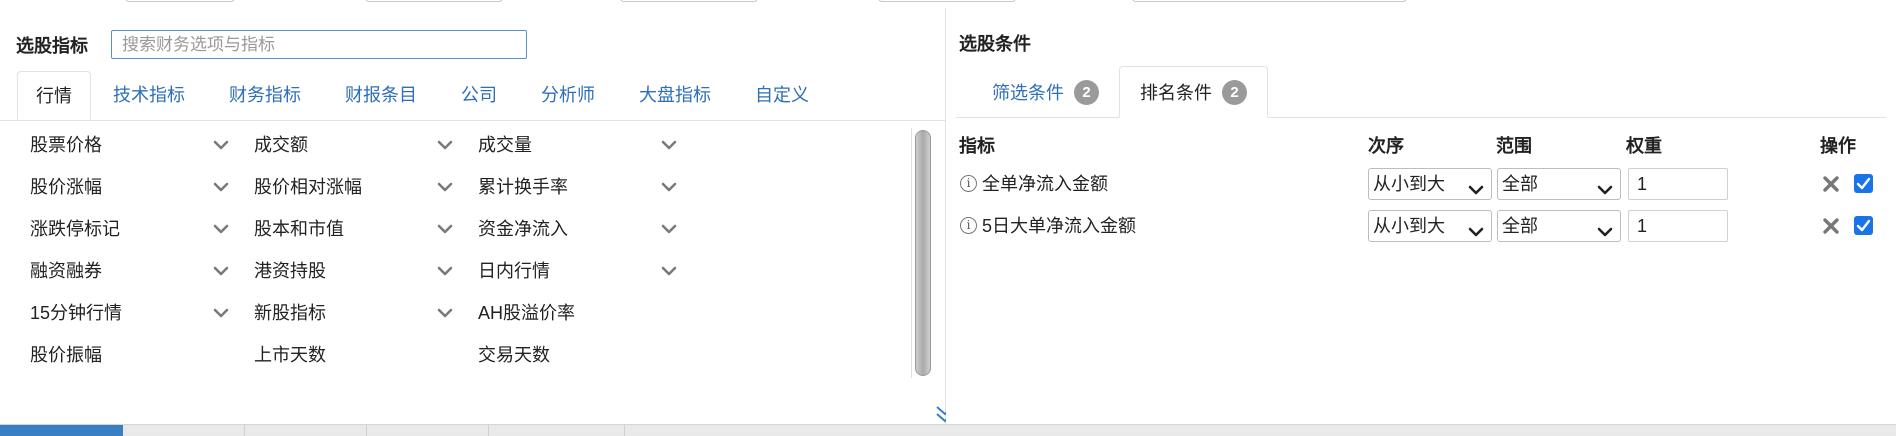  Describe the element at coordinates (1045, 184) in the screenshot. I see `condition-name: 全单净流入金额` at that location.